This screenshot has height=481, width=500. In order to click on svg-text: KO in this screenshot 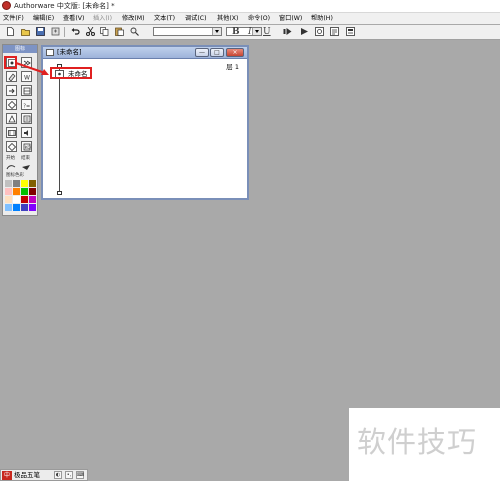, I will do `click(28, 148)`.